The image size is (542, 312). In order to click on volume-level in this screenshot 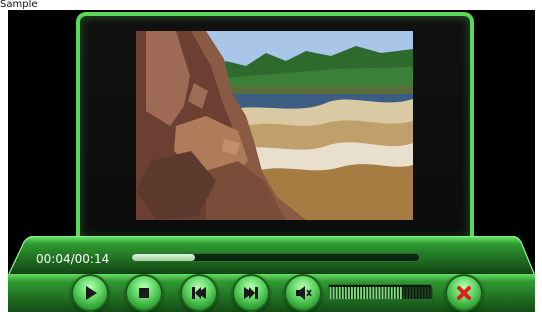, I will do `click(381, 293)`.